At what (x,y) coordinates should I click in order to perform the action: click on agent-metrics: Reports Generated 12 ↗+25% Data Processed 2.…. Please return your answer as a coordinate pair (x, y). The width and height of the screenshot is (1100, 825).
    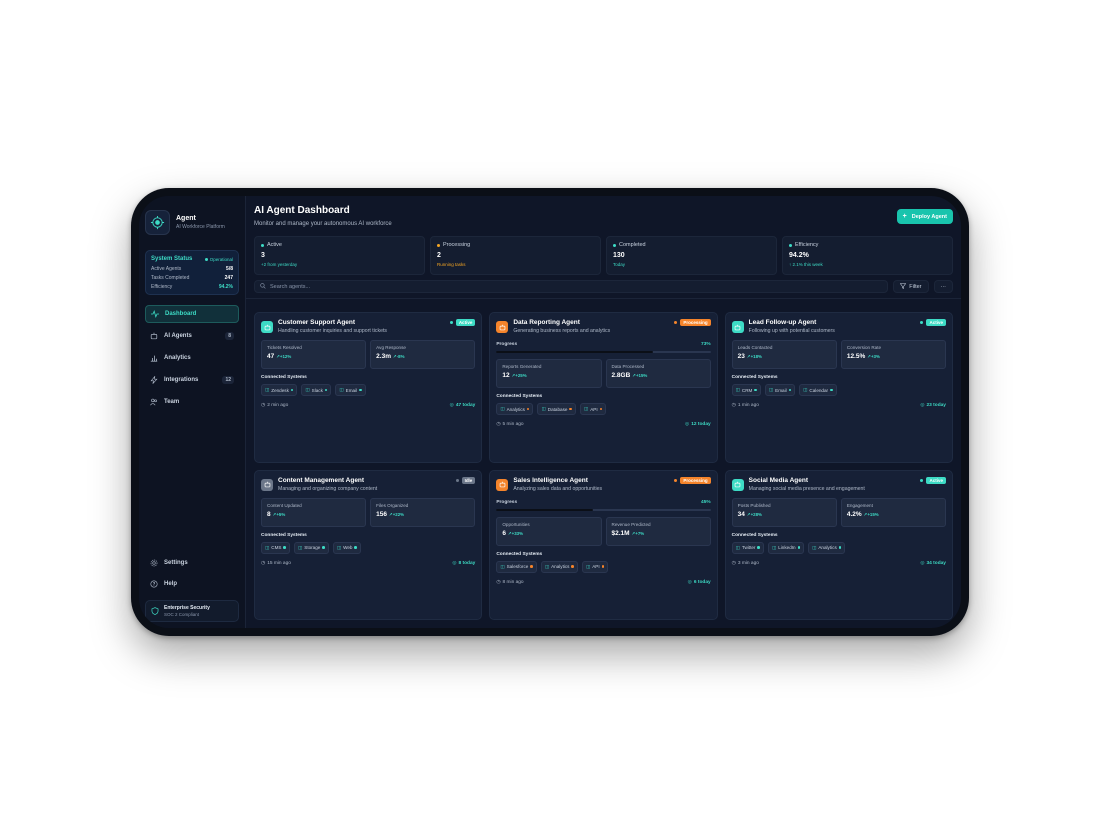
    Looking at the image, I should click on (603, 373).